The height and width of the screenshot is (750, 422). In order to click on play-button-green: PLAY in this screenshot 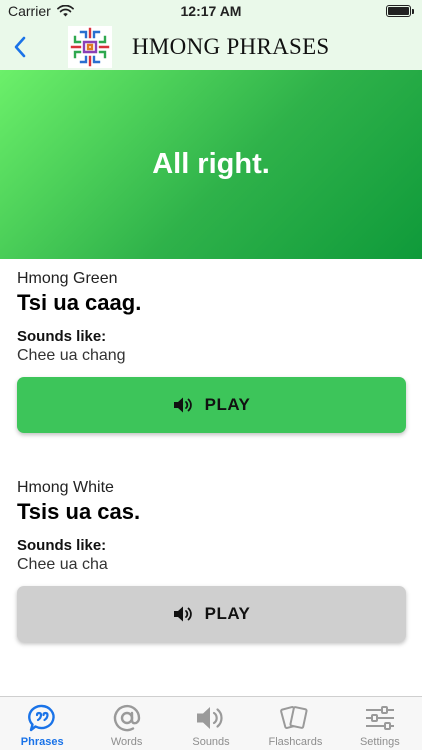, I will do `click(211, 405)`.